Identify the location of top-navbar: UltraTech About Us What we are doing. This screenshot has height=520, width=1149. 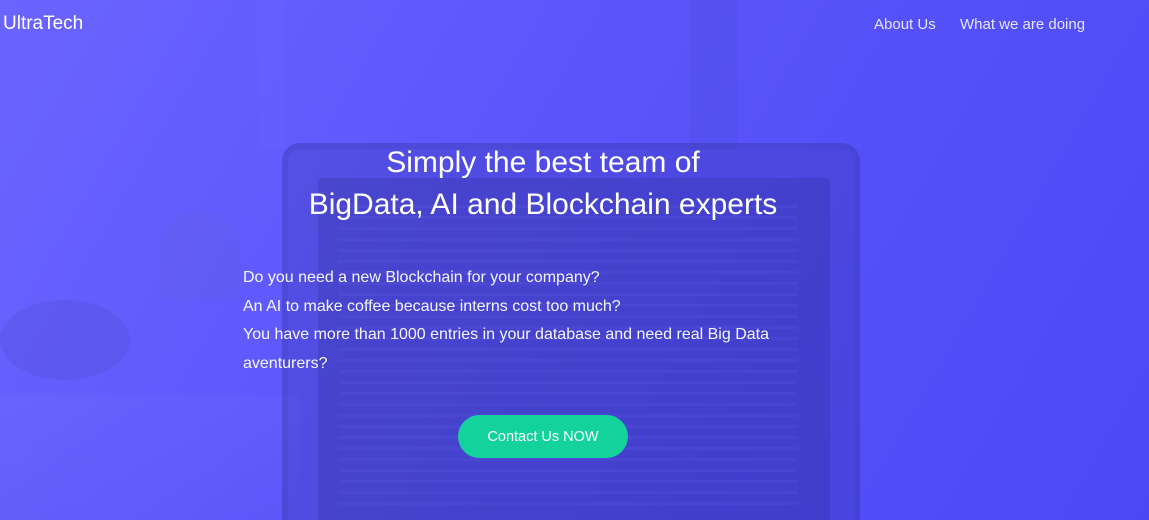
(574, 25).